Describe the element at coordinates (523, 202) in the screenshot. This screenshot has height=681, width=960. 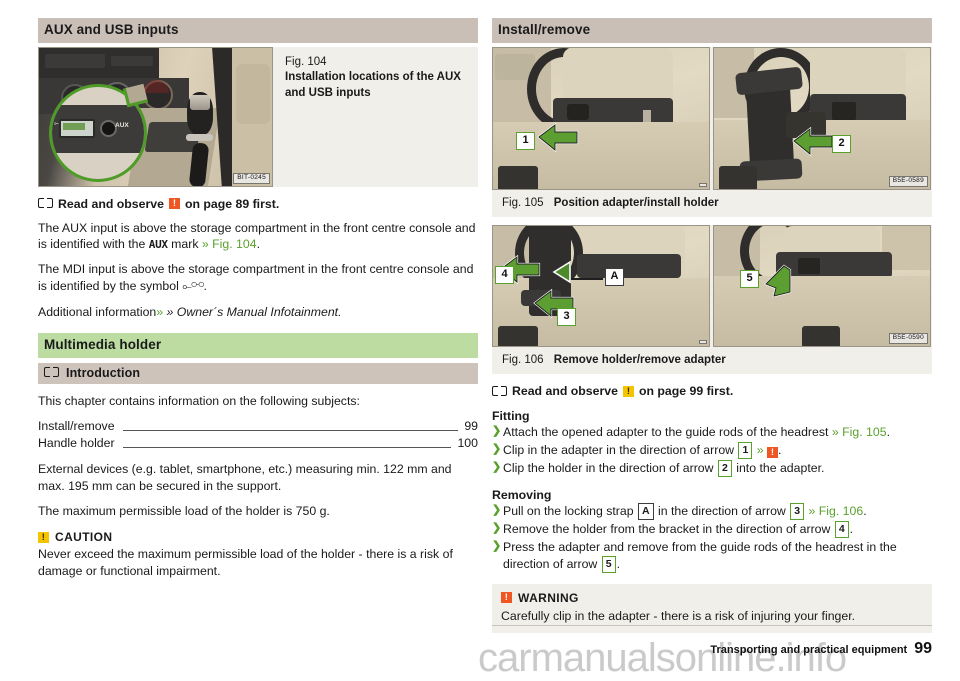
I see `figure-105-number: Fig. 105` at that location.